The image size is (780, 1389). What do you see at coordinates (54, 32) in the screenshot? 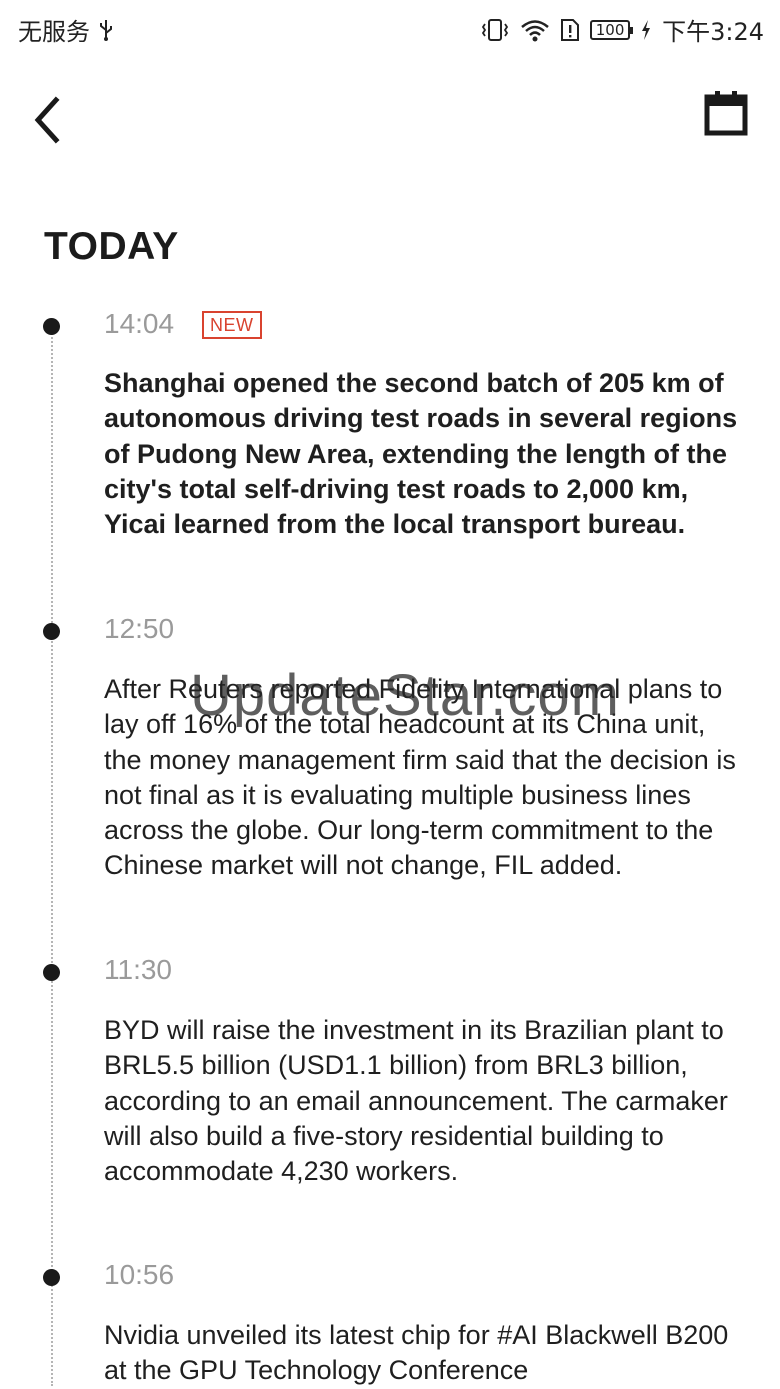
I see `carrier-label: 无服务` at bounding box center [54, 32].